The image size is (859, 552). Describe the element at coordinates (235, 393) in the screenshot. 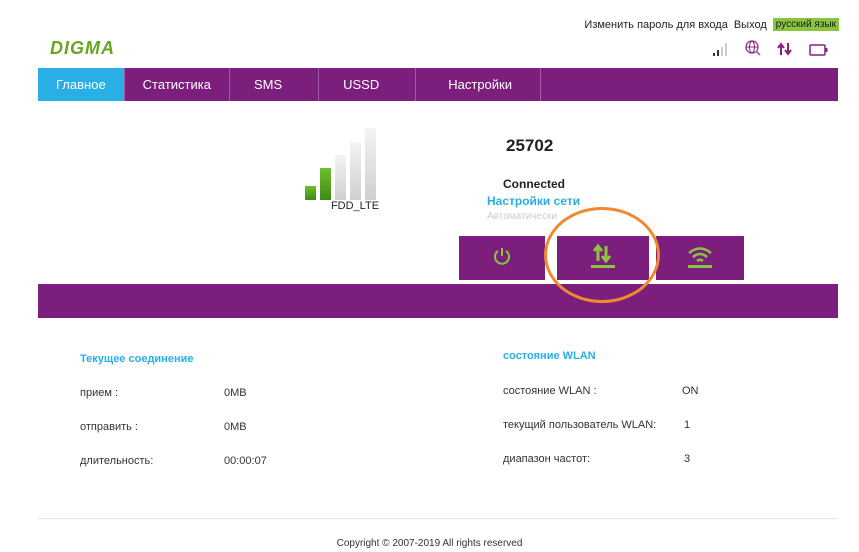

I see `received-value: 0MB` at that location.